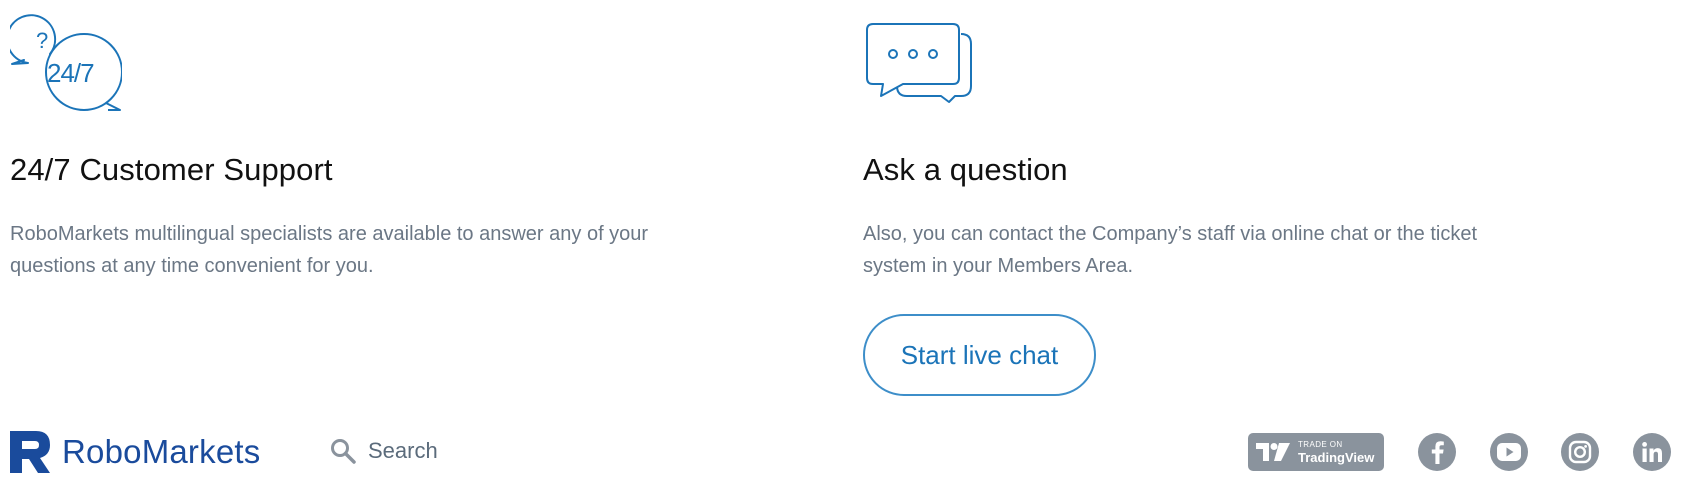  Describe the element at coordinates (965, 169) in the screenshot. I see `ask-title: Ask a question` at that location.